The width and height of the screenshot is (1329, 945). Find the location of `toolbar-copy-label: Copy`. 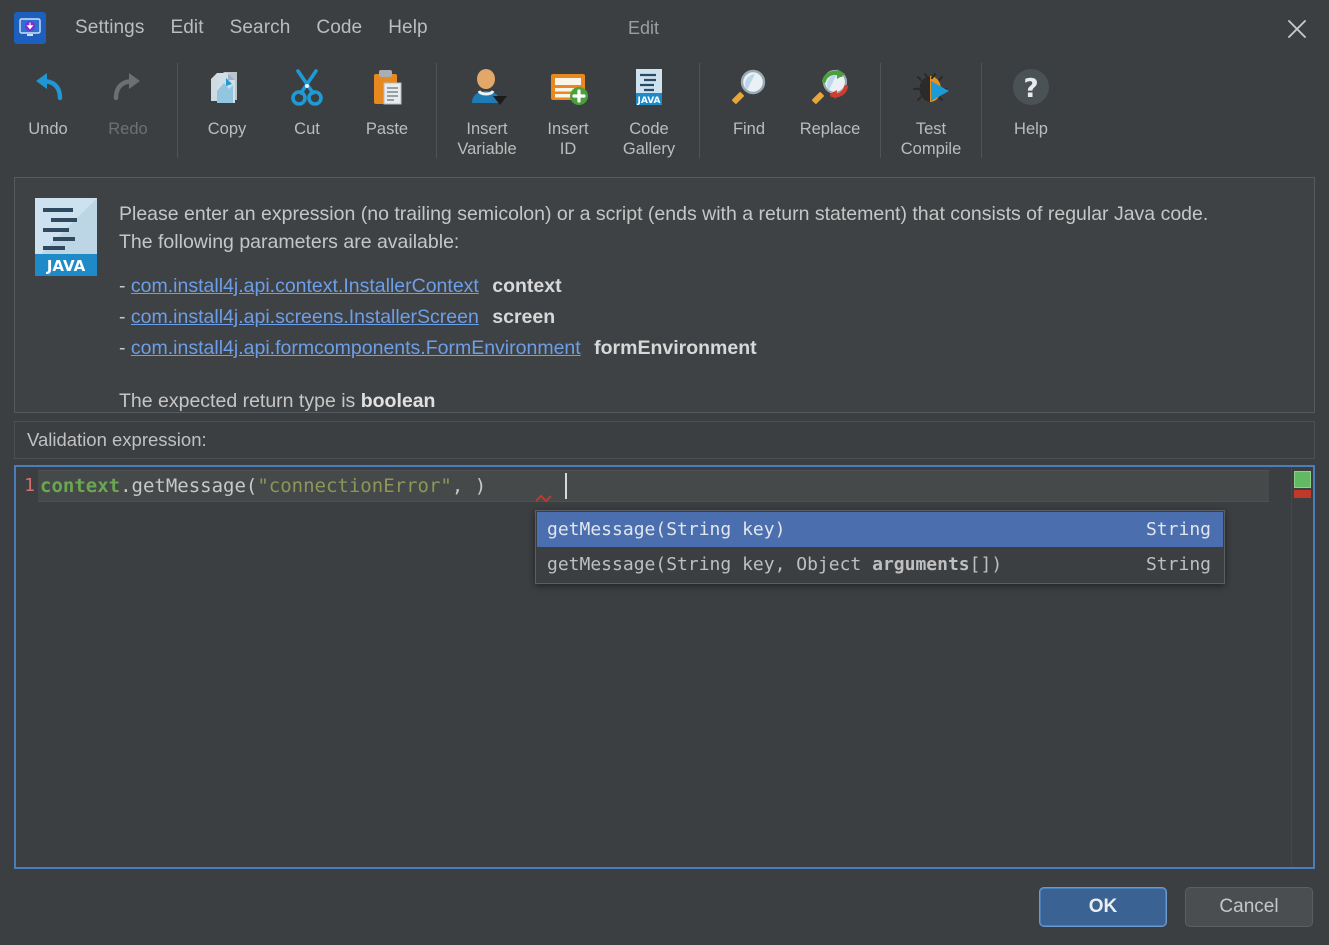

toolbar-copy-label: Copy is located at coordinates (227, 129).